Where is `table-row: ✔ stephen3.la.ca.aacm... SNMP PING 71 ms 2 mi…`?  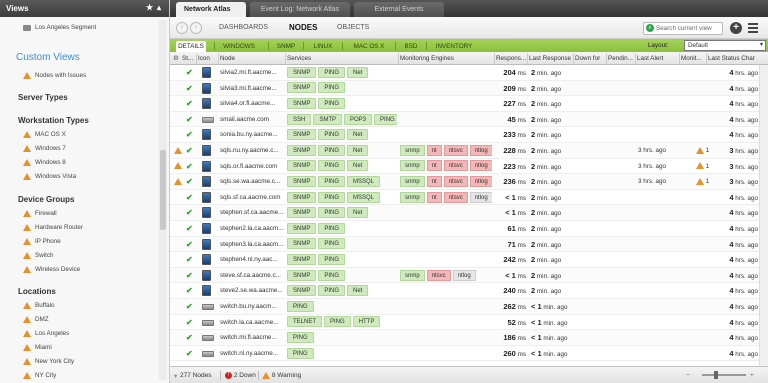
table-row: ✔ stephen3.la.ca.aacm... SNMP PING 71 ms 2 mi… is located at coordinates (469, 244).